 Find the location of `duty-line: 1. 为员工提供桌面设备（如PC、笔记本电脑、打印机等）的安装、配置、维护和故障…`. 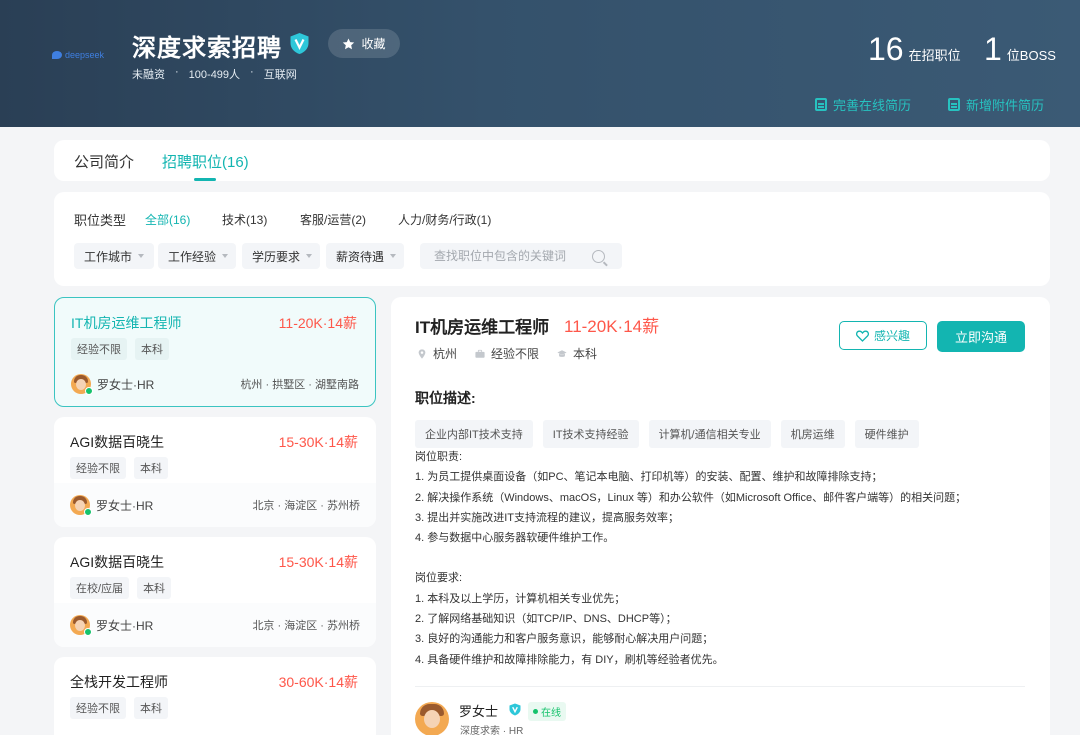

duty-line: 1. 为员工提供桌面设备（如PC、笔记本电脑、打印机等）的安装、配置、维护和故障… is located at coordinates (649, 477).